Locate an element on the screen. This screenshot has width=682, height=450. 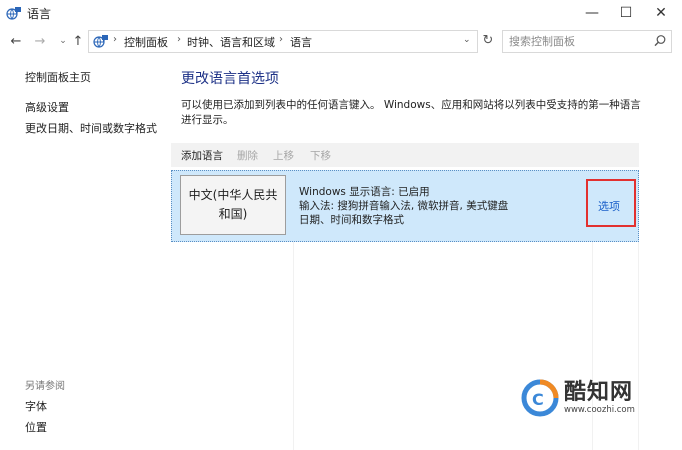
see-also-heading: 另请参阅 is located at coordinates (45, 386).